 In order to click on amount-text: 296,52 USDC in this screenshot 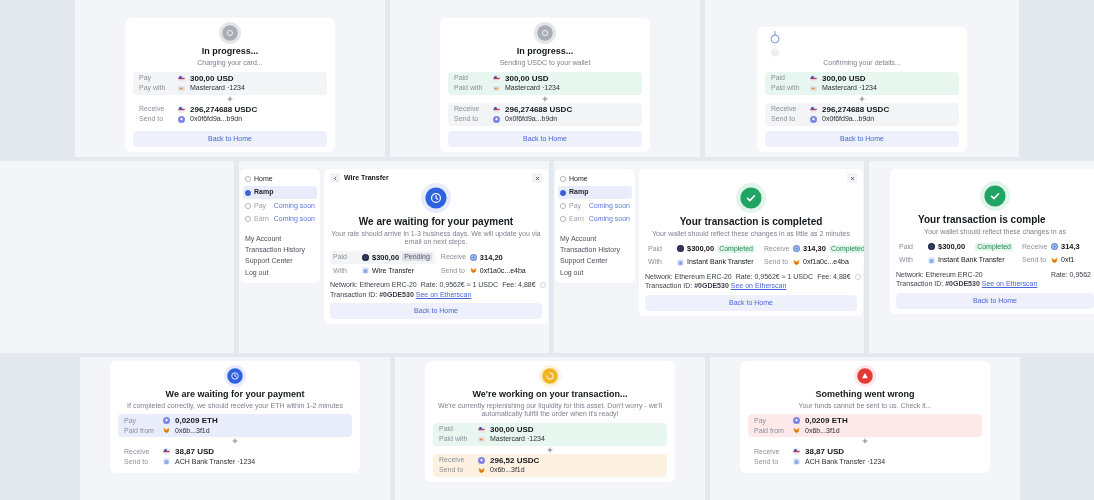, I will do `click(515, 460)`.